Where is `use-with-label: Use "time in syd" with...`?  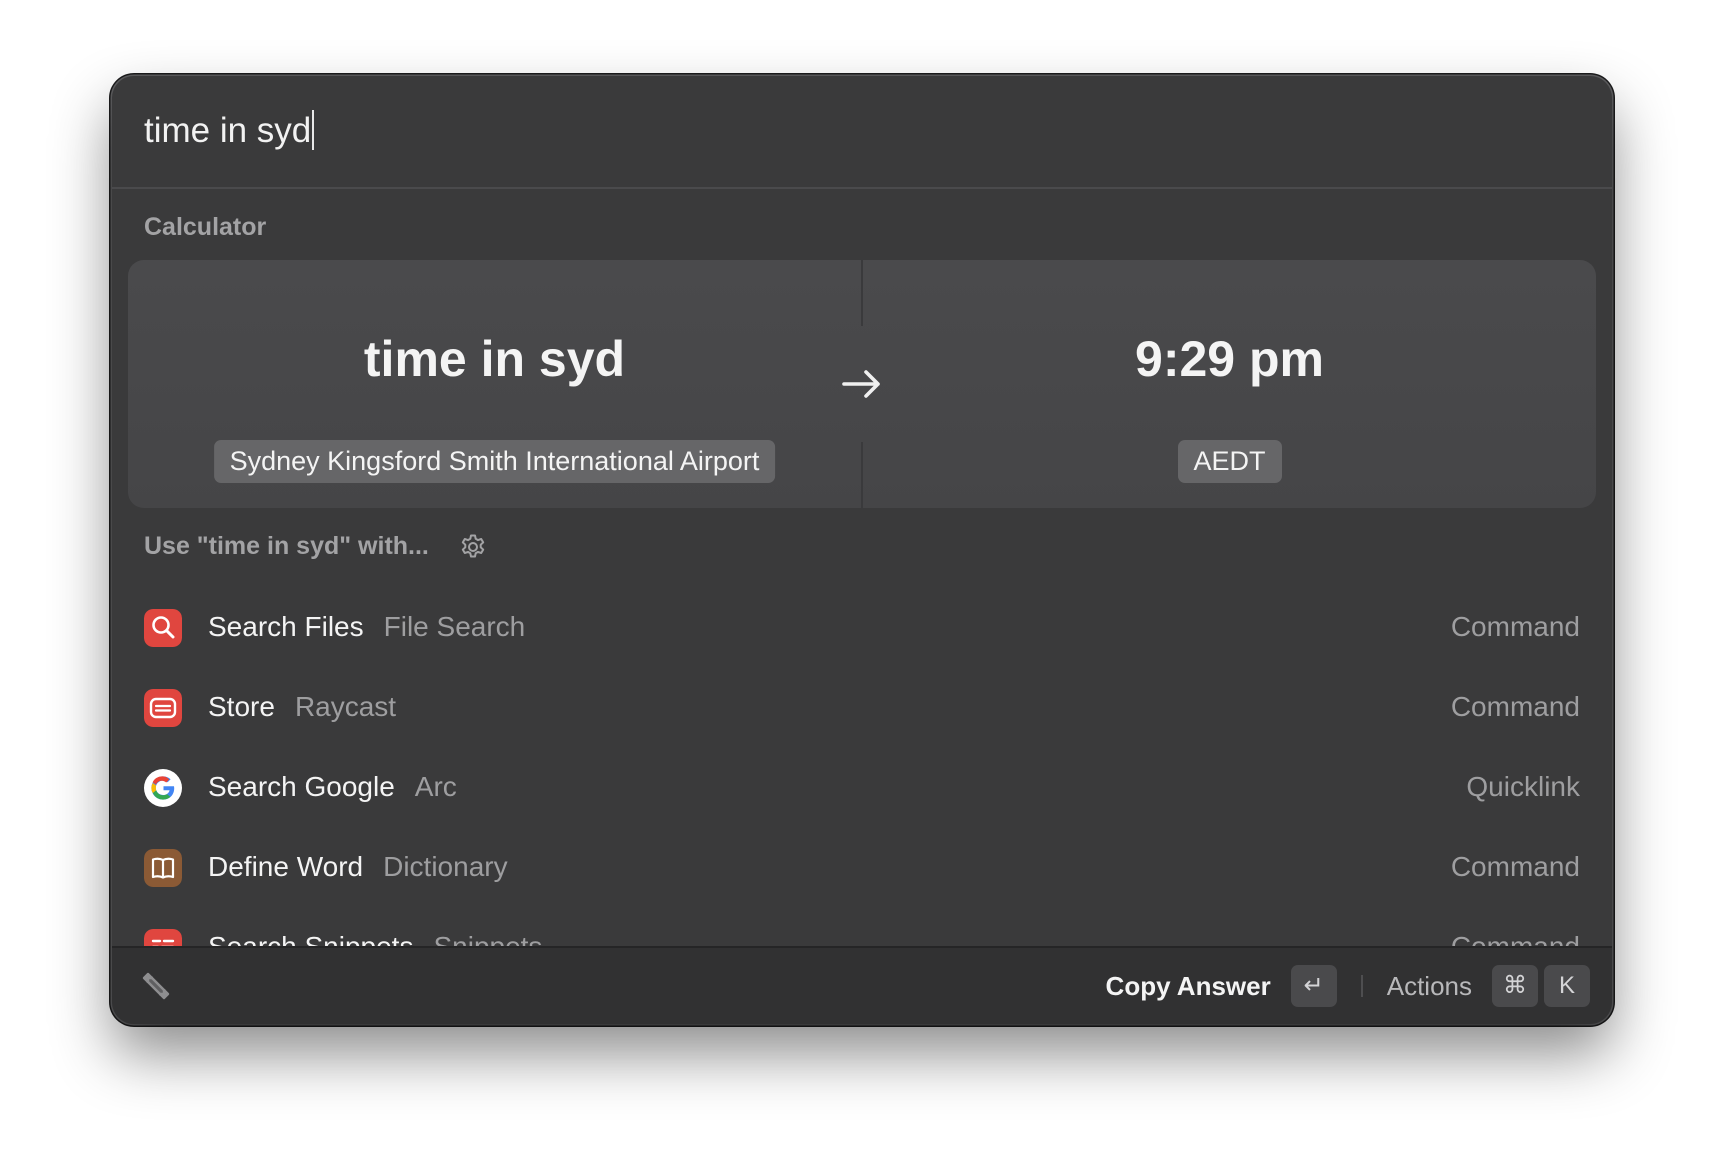
use-with-label: Use "time in syd" with... is located at coordinates (286, 546).